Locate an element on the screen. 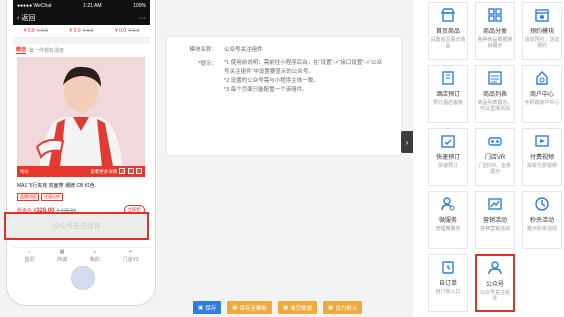  component-card: 自订单 自订单入口 is located at coordinates (448, 283).